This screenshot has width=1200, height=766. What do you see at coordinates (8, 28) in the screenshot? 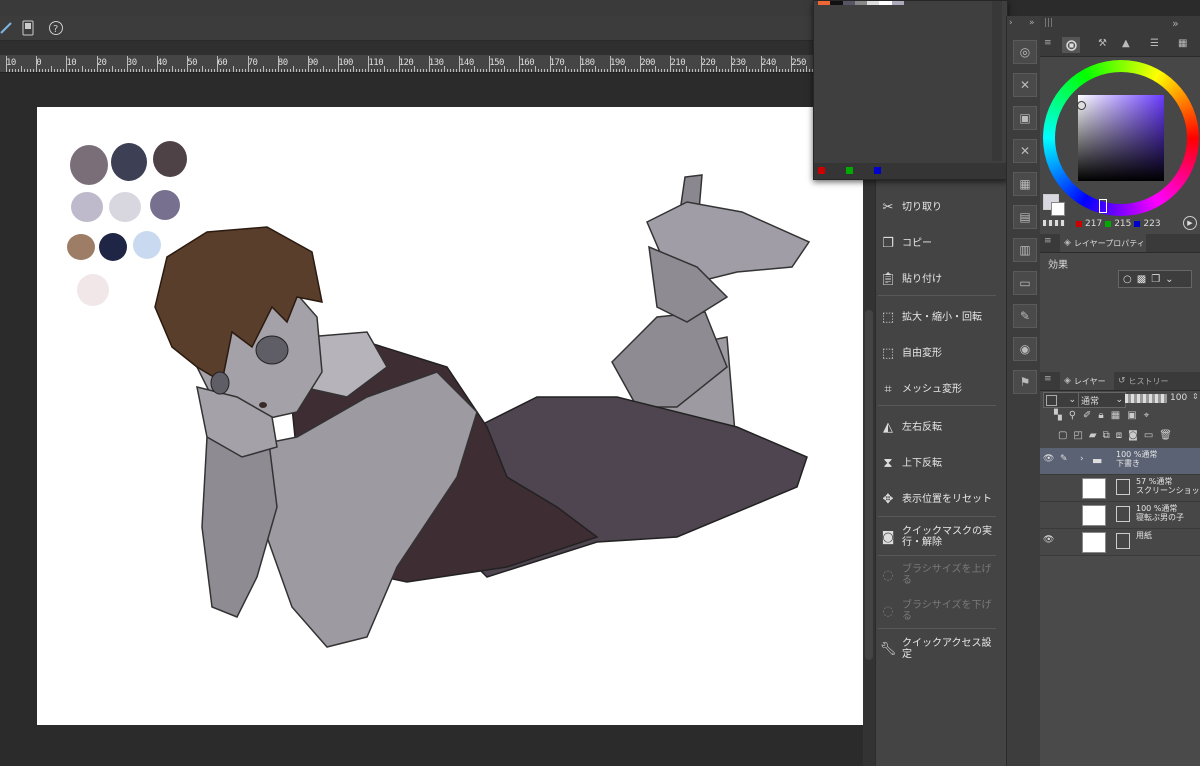
I see `pen-icon` at bounding box center [8, 28].